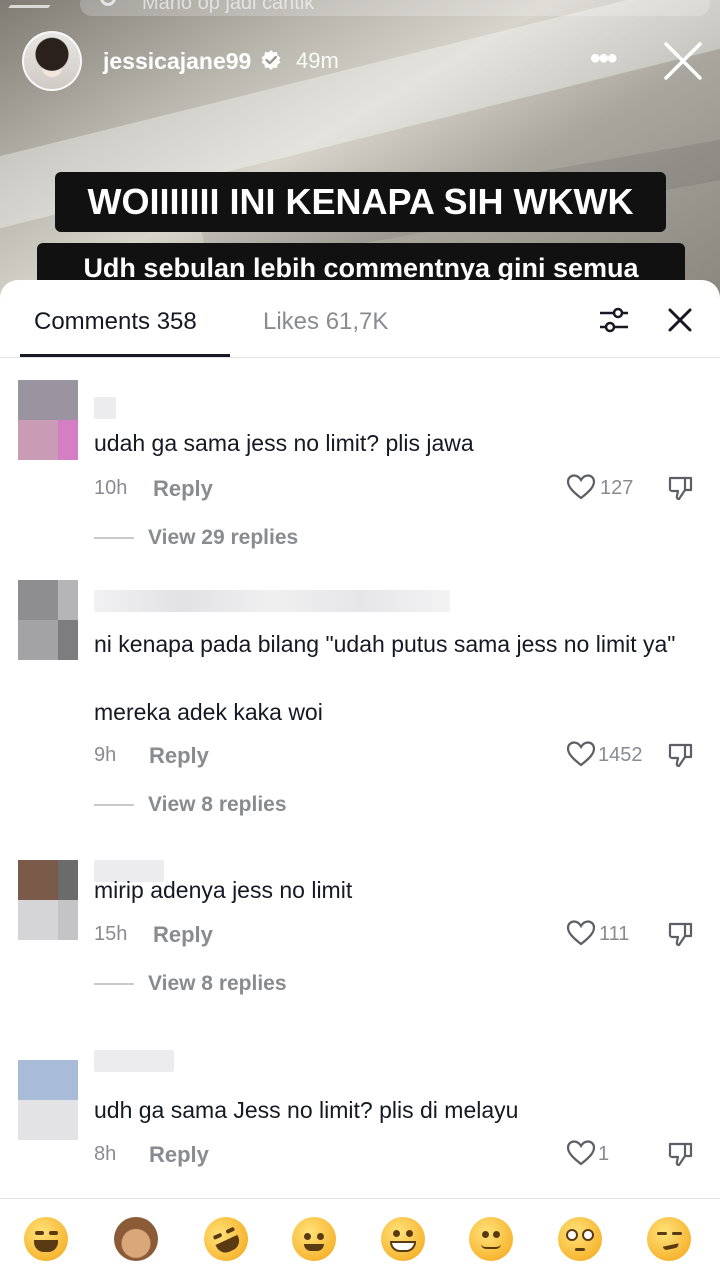 This screenshot has height=1273, width=720. I want to click on smirking-face-icon, so click(669, 1239).